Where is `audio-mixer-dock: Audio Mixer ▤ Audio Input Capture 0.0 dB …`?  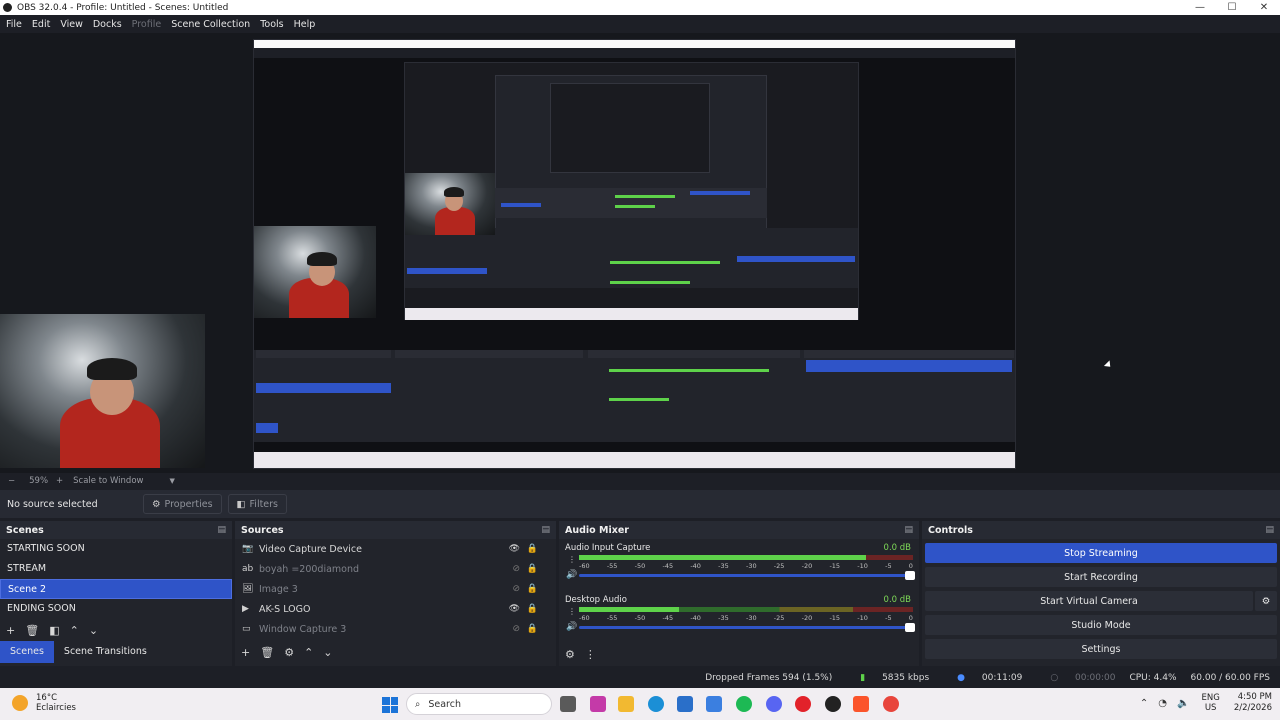
audio-mixer-dock: Audio Mixer ▤ Audio Input Capture 0.0 dB … is located at coordinates (739, 593).